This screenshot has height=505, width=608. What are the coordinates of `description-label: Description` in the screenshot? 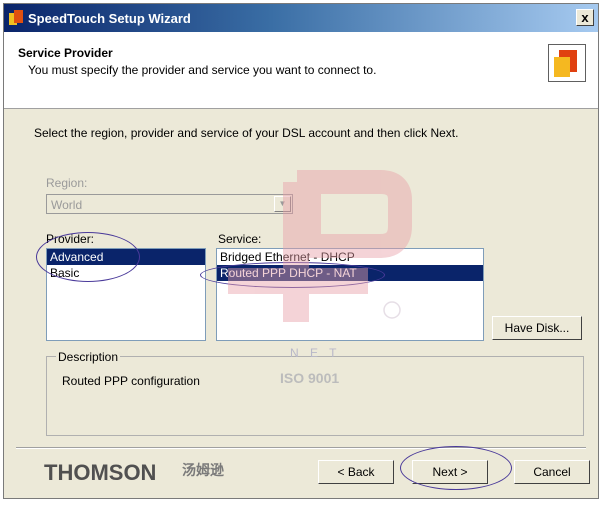 It's located at (88, 357).